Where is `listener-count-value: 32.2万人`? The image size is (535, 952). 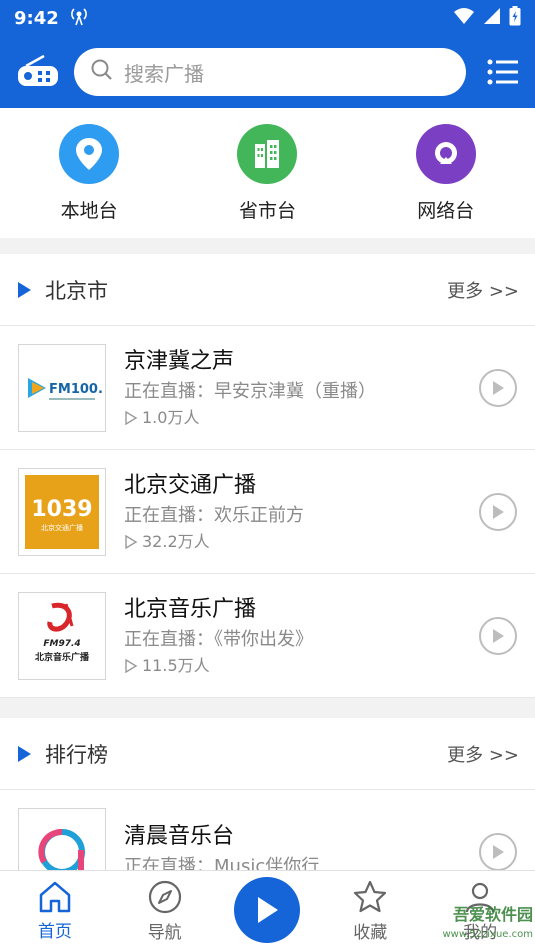
listener-count-value: 32.2万人 is located at coordinates (176, 541).